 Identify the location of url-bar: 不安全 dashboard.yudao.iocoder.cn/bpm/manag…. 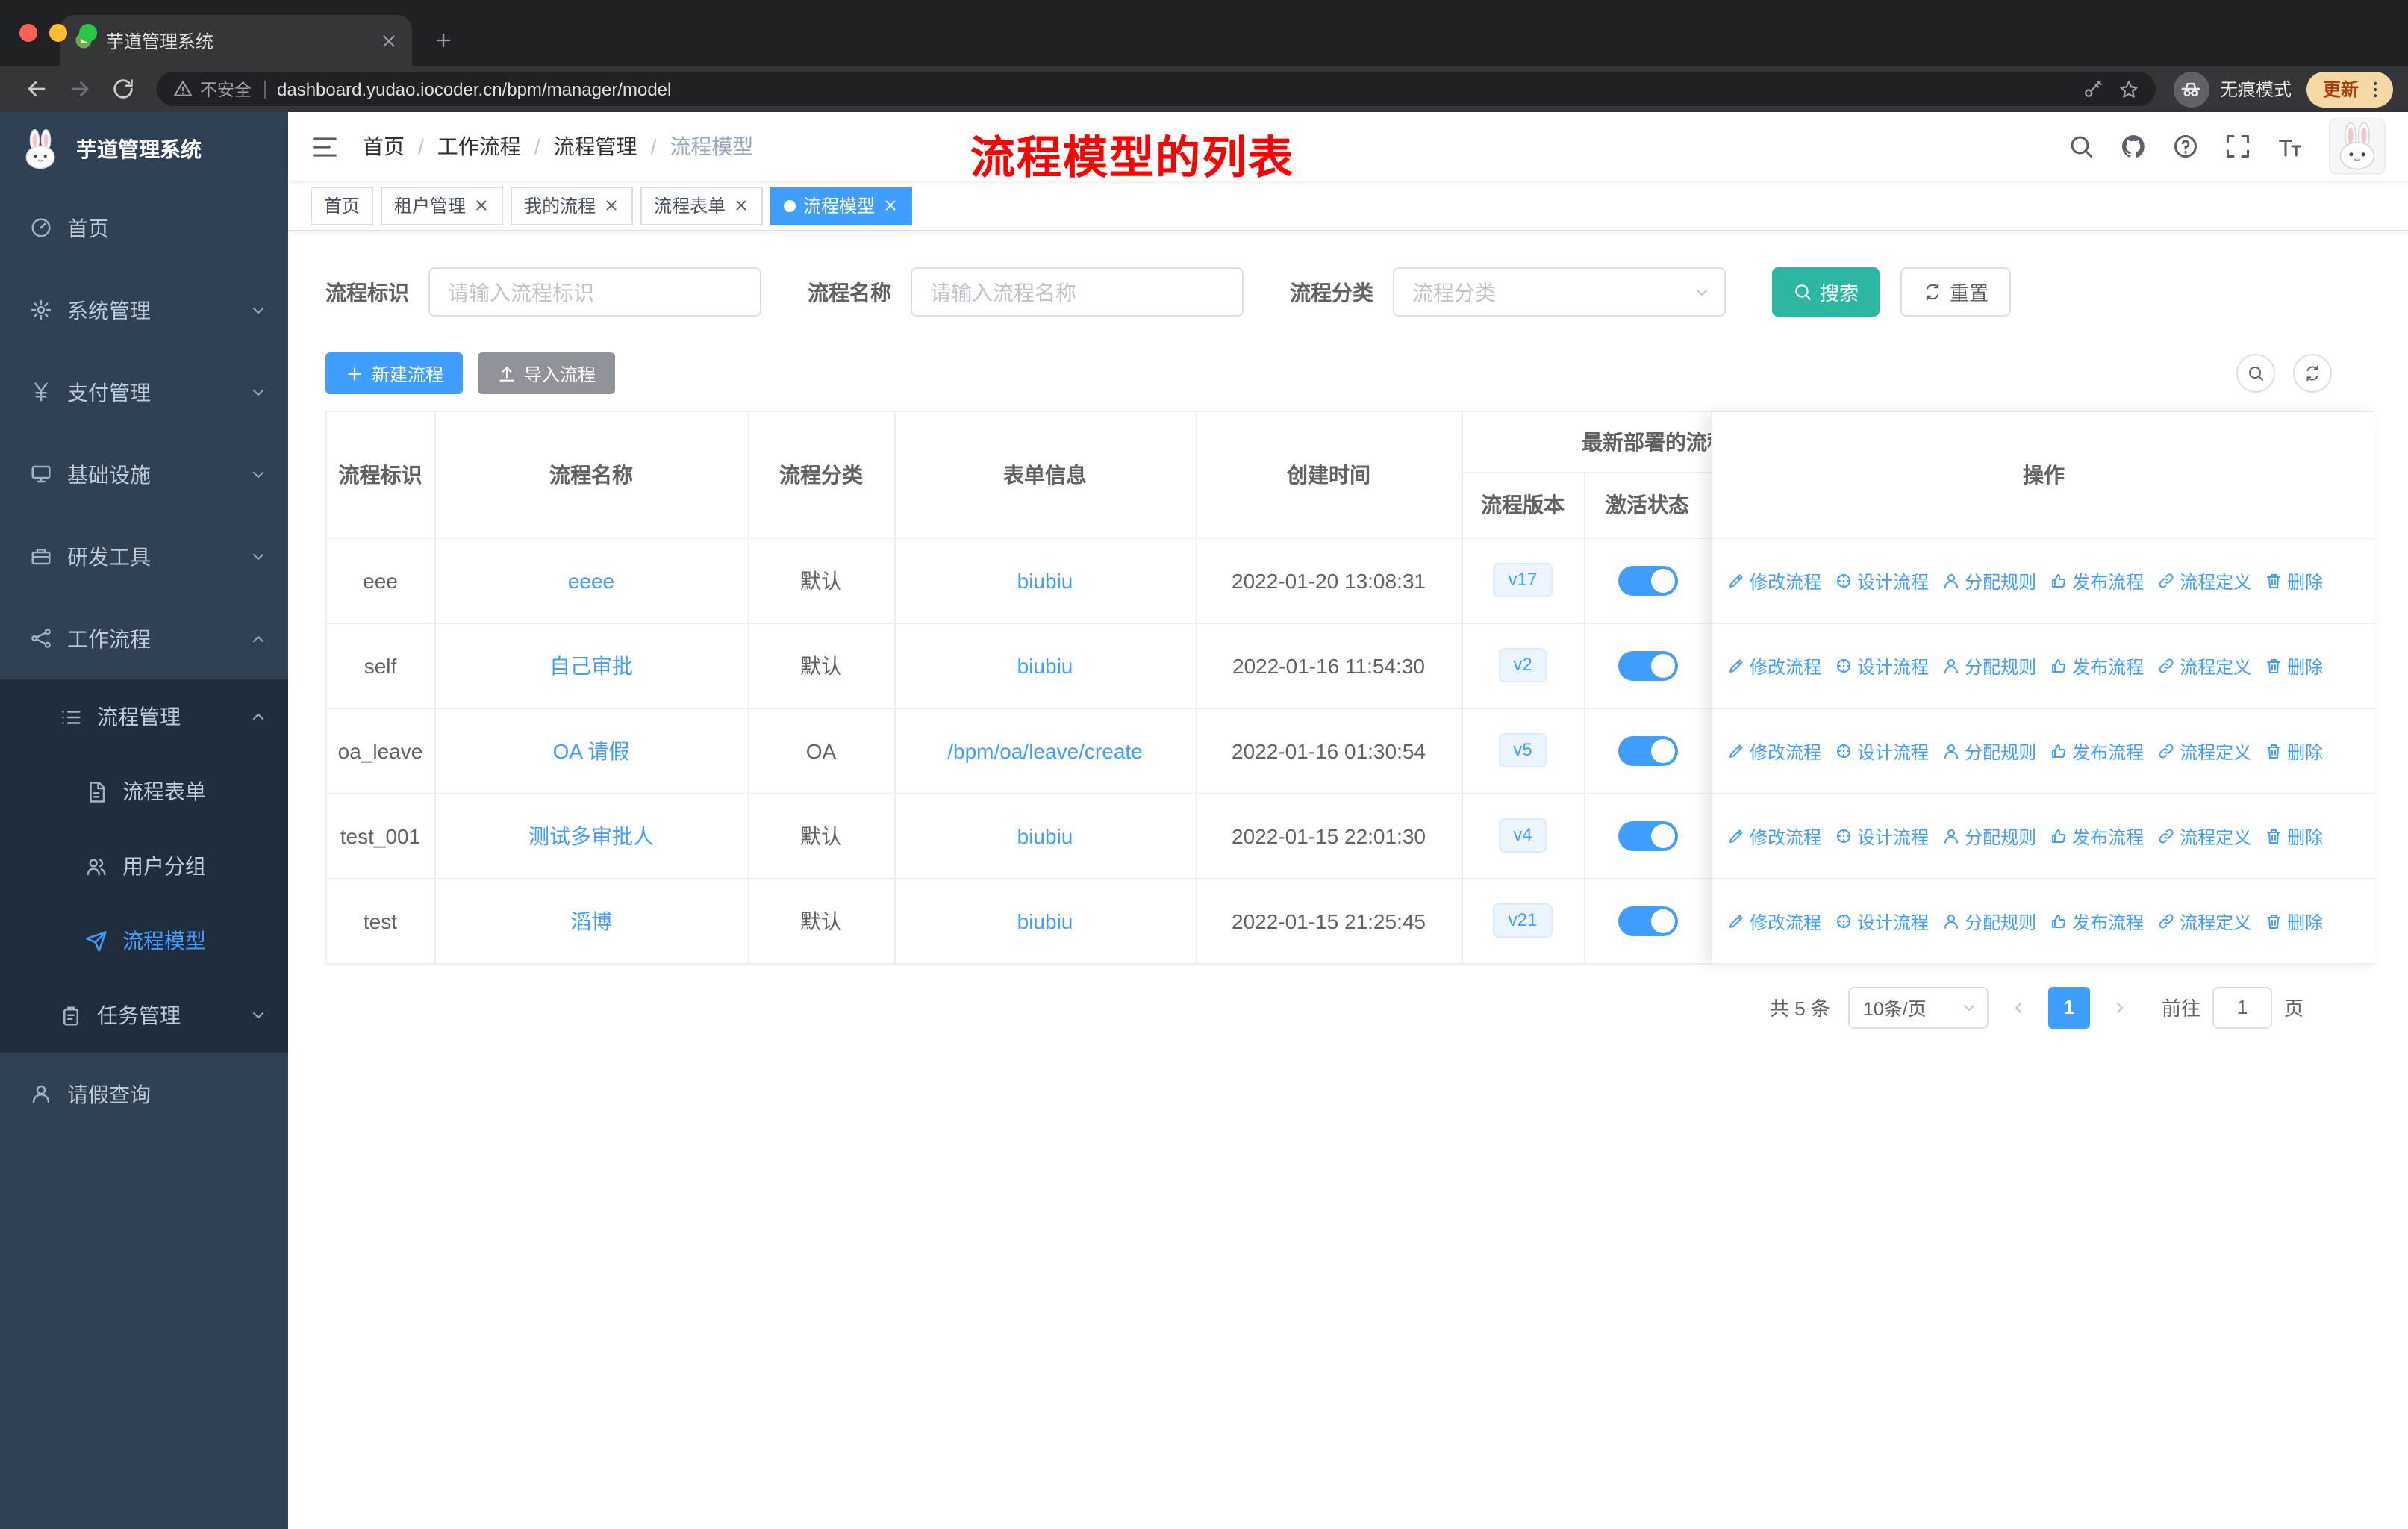
(1156, 89).